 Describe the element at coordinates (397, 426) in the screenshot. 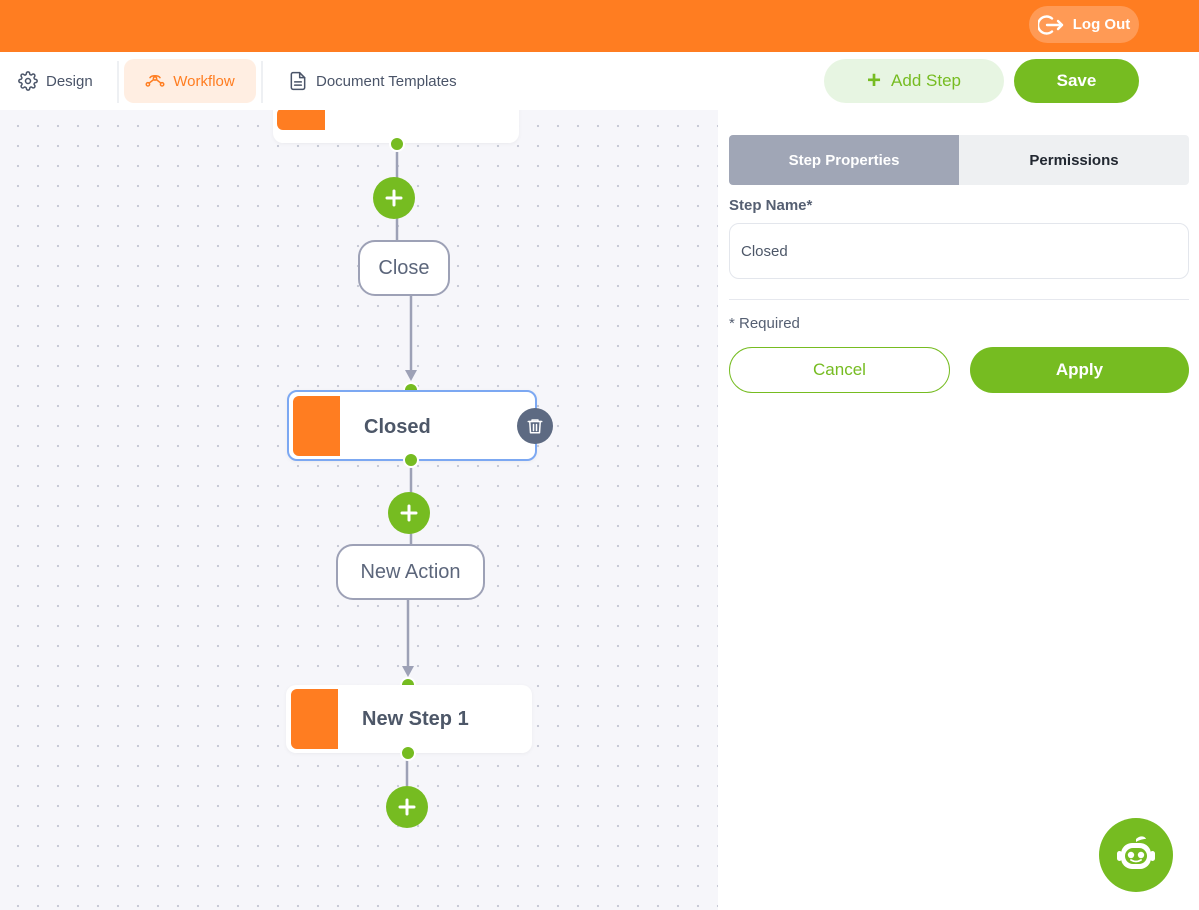

I see `step-label: Closed` at that location.